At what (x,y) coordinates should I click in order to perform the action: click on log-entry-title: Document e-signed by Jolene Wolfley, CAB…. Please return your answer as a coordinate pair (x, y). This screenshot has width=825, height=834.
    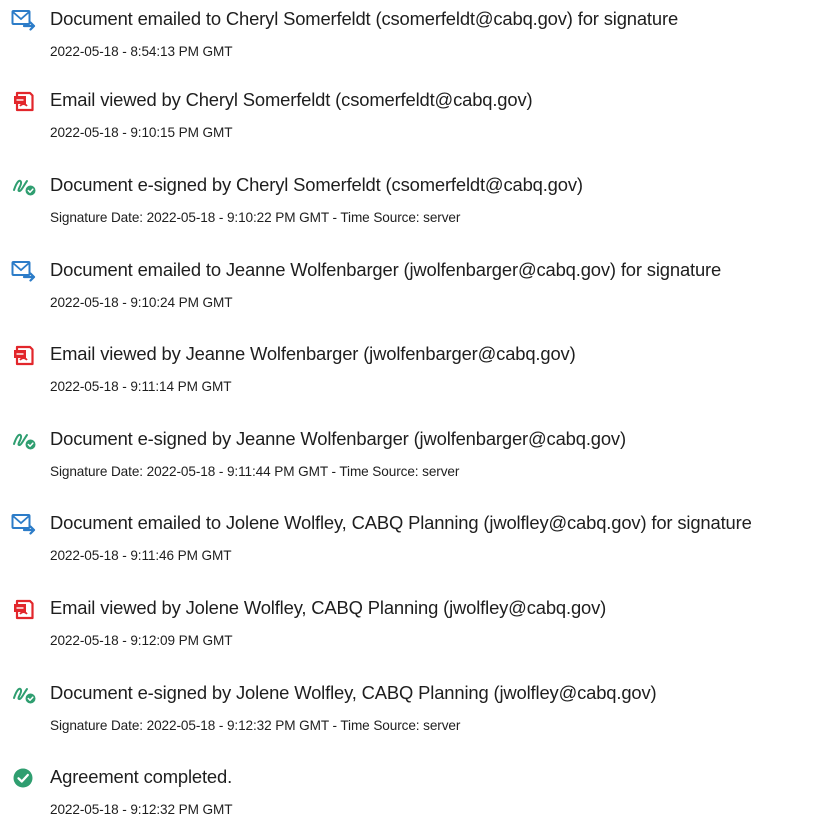
    Looking at the image, I should click on (353, 692).